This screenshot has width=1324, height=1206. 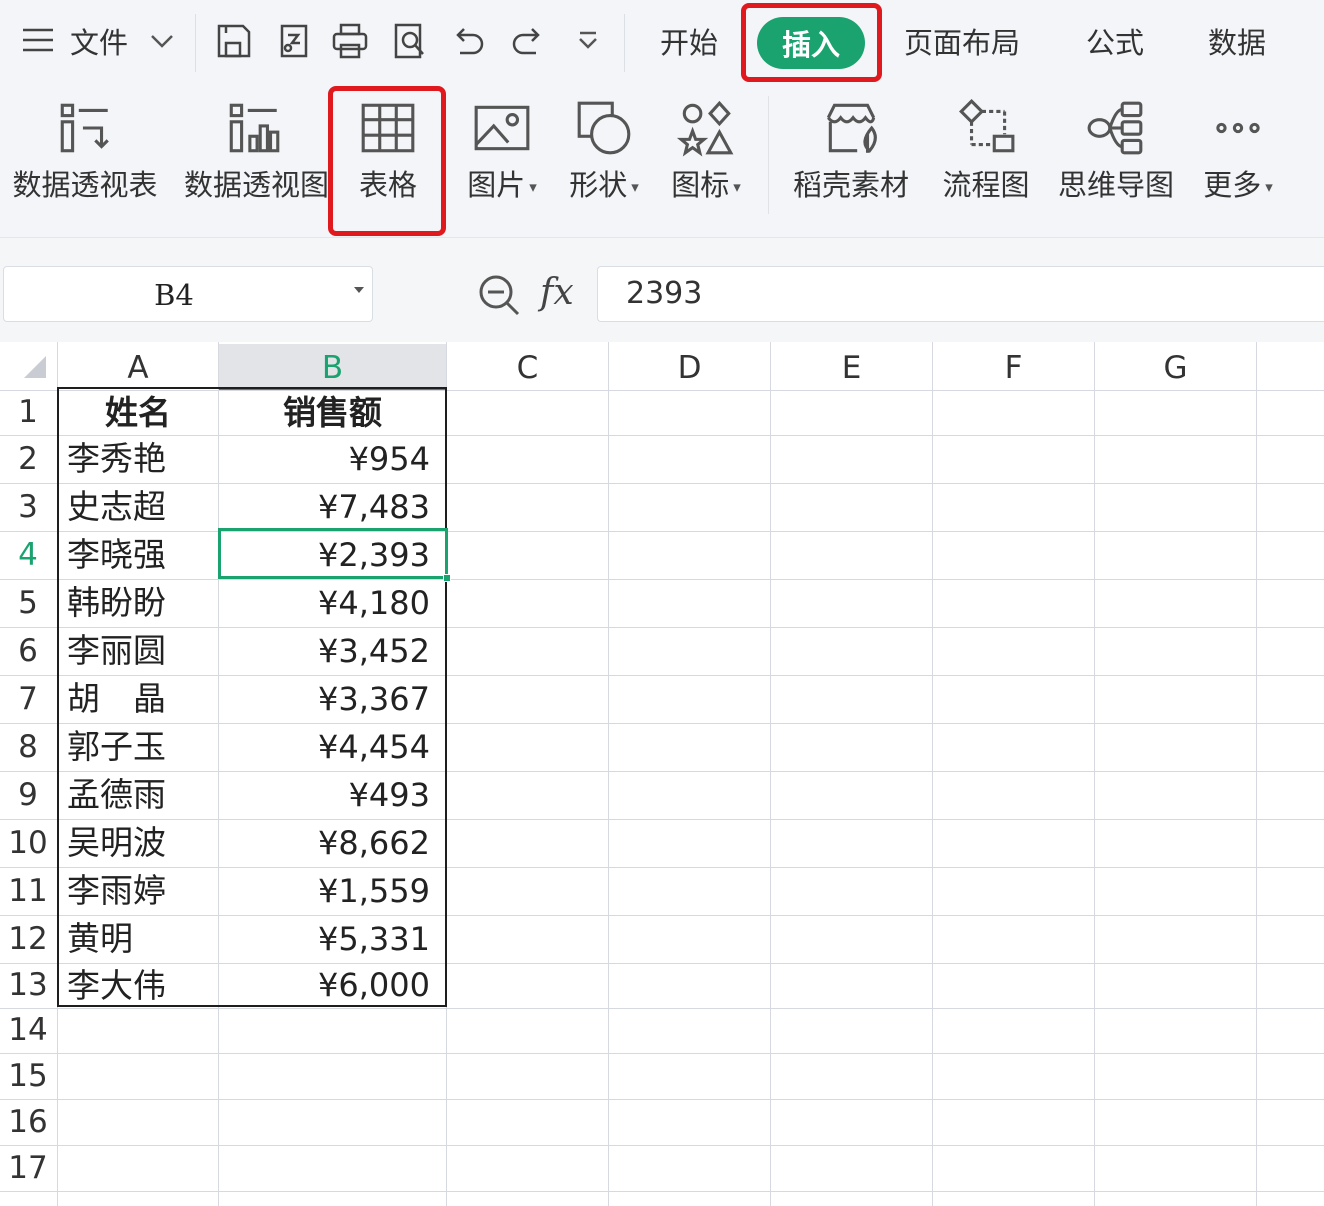 I want to click on row-header-8: 8, so click(x=28, y=747).